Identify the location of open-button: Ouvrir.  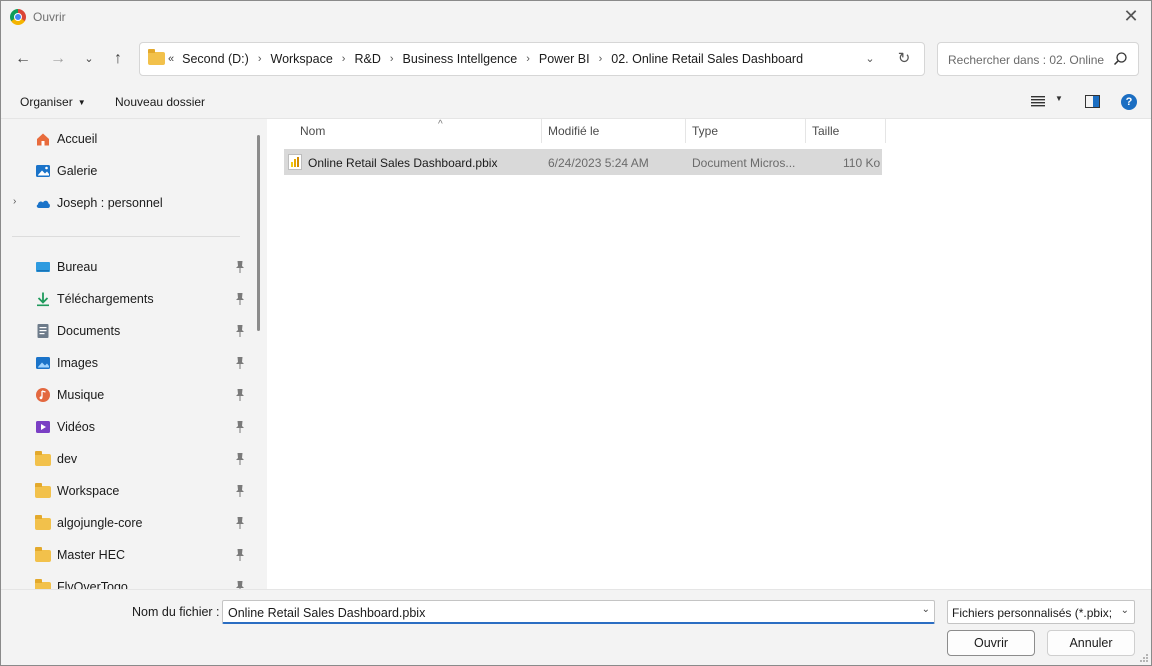
(991, 643).